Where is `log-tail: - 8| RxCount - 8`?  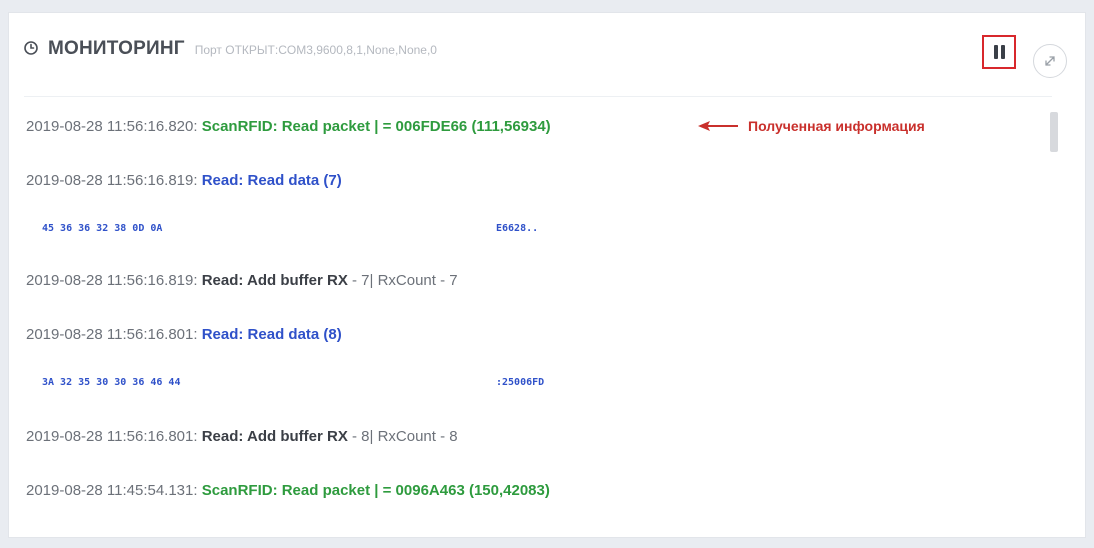
log-tail: - 8| RxCount - 8 is located at coordinates (405, 436).